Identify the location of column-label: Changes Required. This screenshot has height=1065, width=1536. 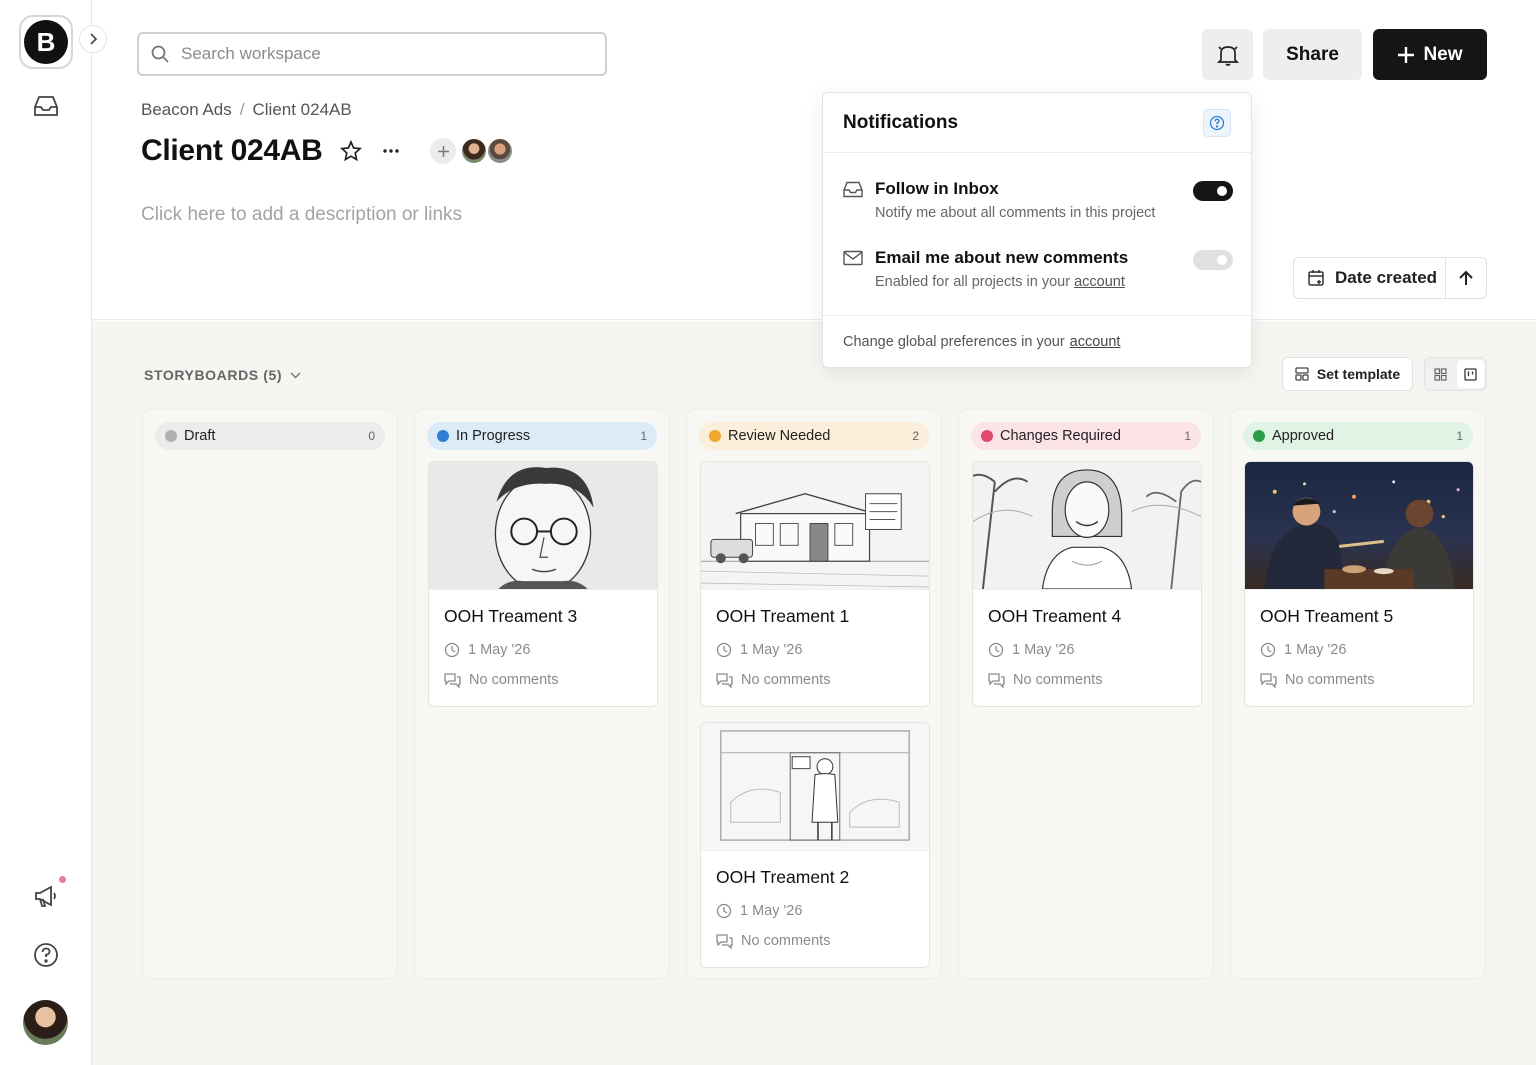
(1060, 436).